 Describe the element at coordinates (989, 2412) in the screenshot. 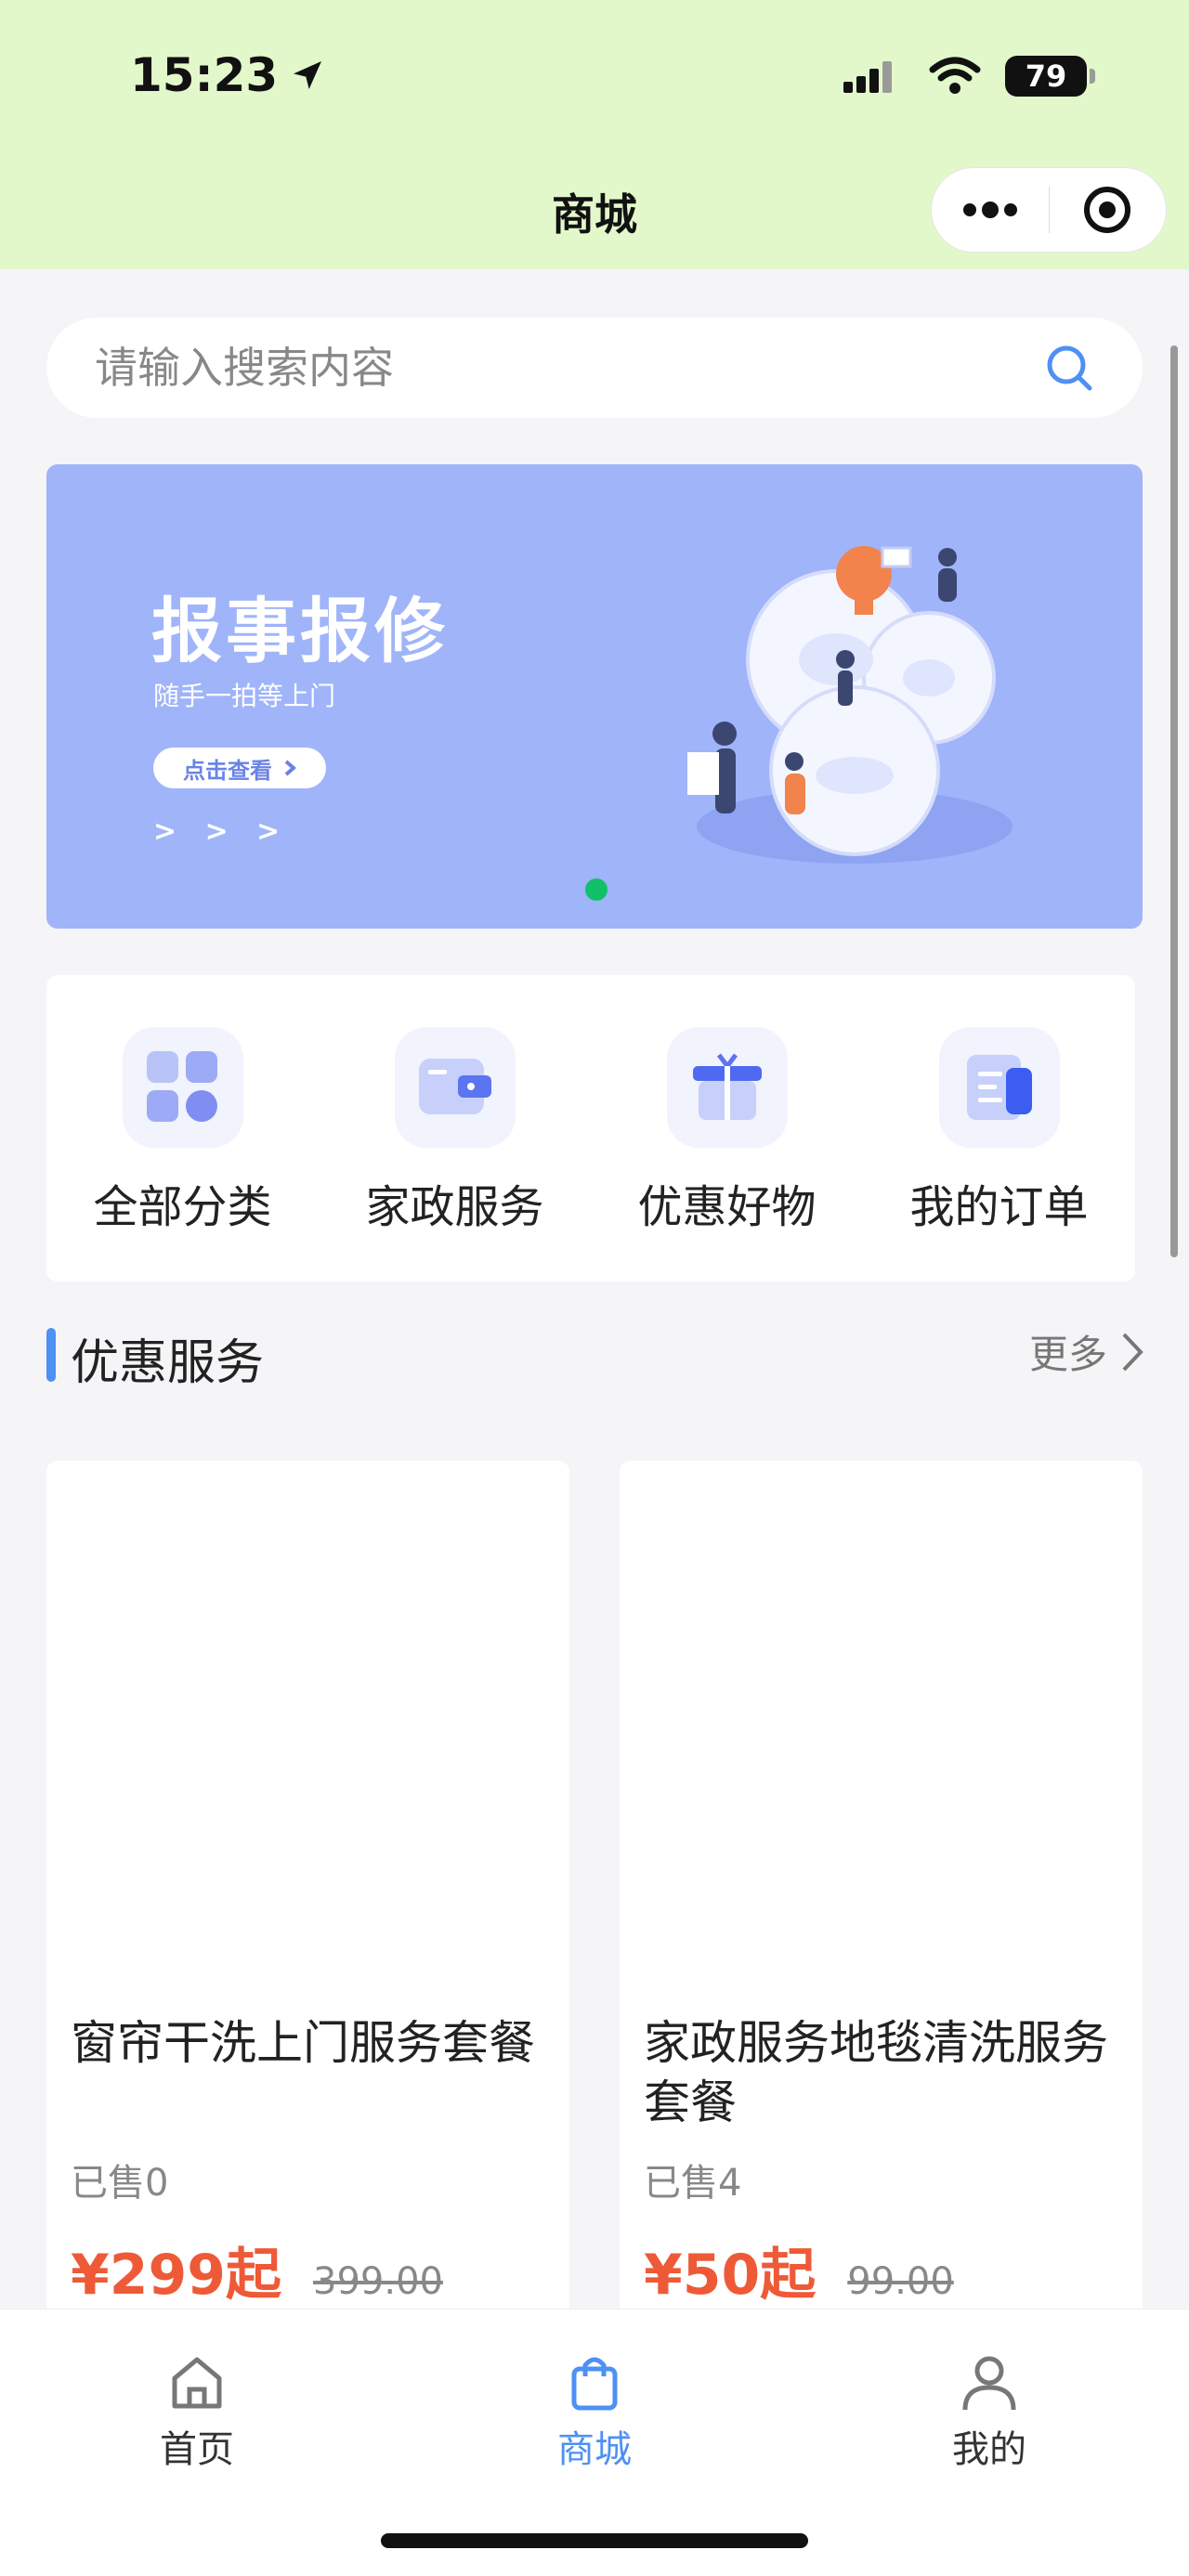

I see `tab-me: 我的` at that location.